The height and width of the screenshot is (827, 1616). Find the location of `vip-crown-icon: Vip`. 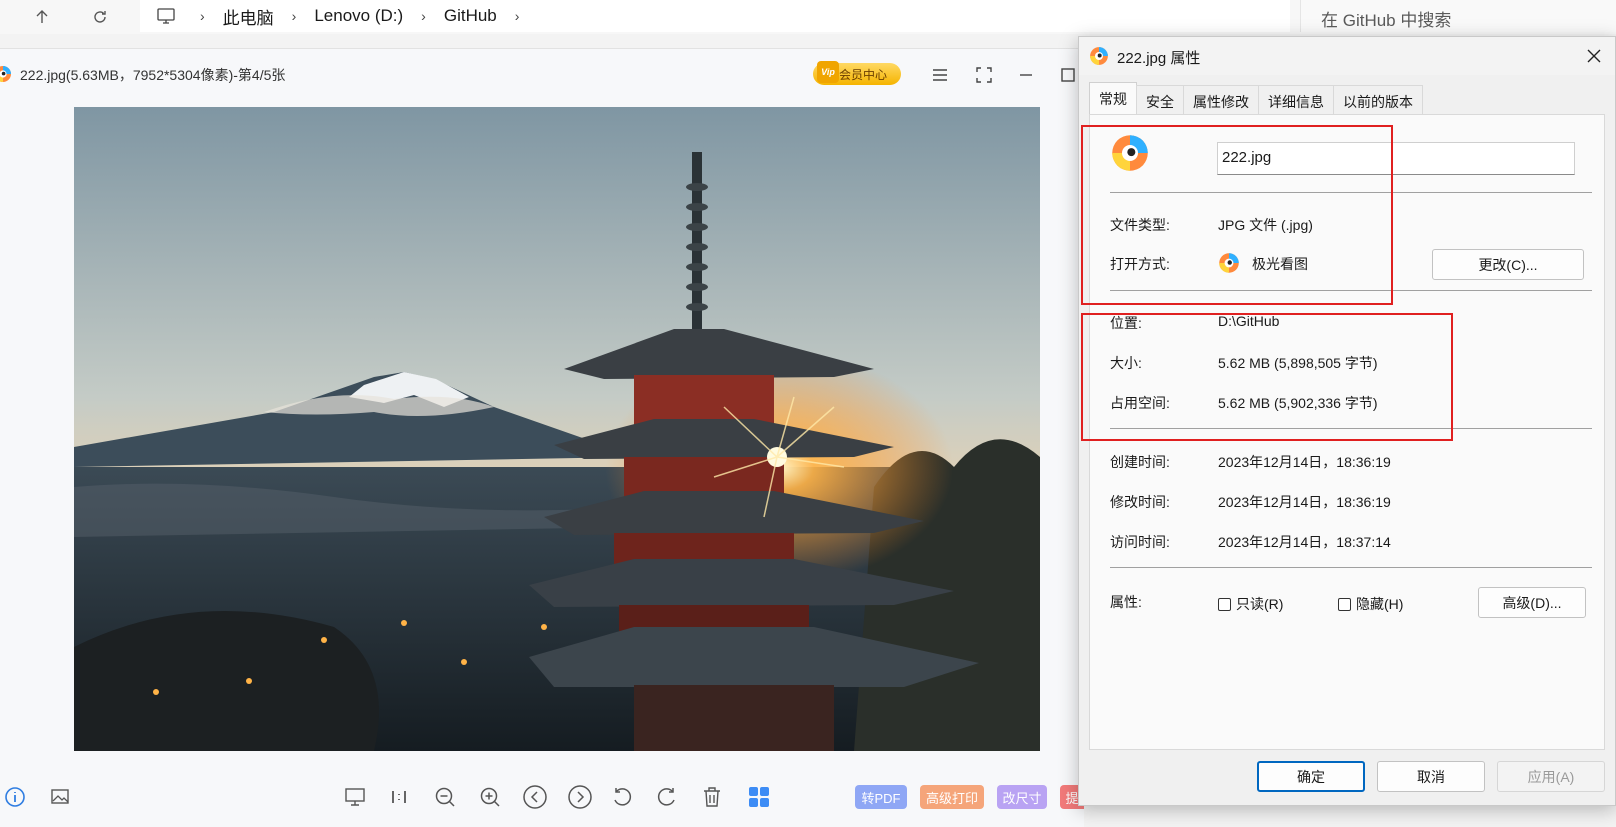

vip-crown-icon: Vip is located at coordinates (828, 72).